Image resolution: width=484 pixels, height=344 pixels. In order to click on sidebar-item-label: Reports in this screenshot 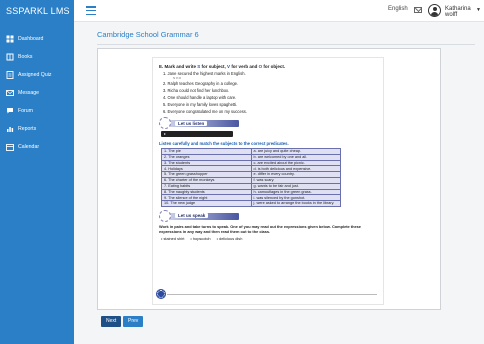, I will do `click(27, 129)`.